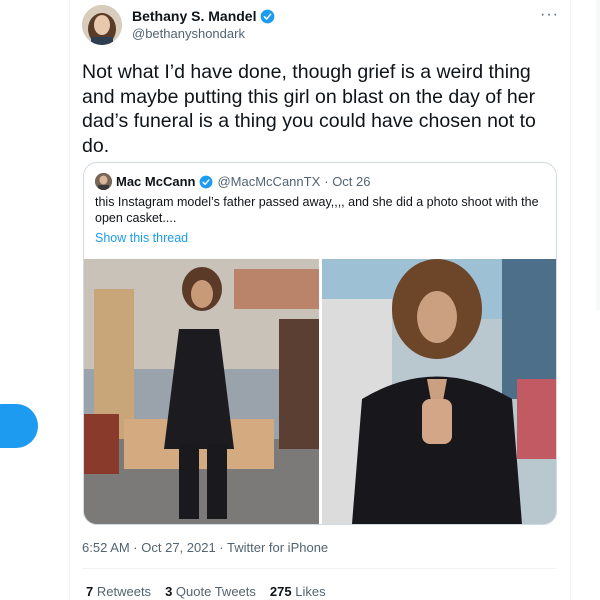 This screenshot has width=600, height=600. What do you see at coordinates (188, 33) in the screenshot?
I see `author-handle: @bethanyshondark` at bounding box center [188, 33].